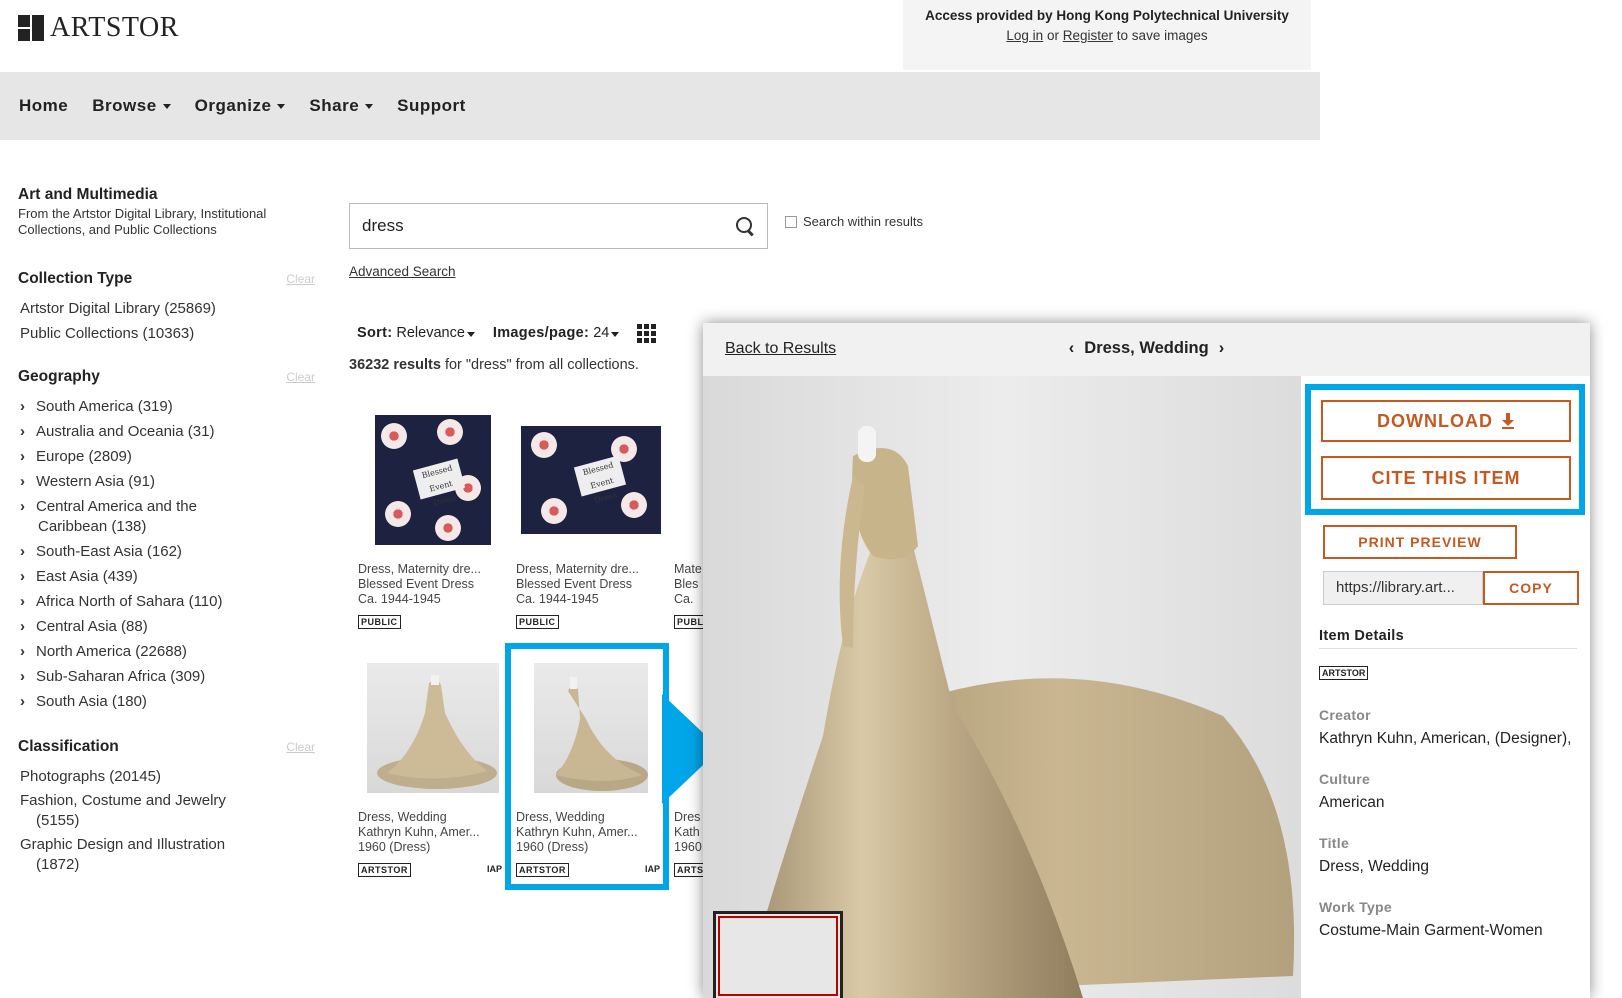 The height and width of the screenshot is (998, 1622). I want to click on filter-item: Graphic Design and Illustration (1872), so click(168, 853).